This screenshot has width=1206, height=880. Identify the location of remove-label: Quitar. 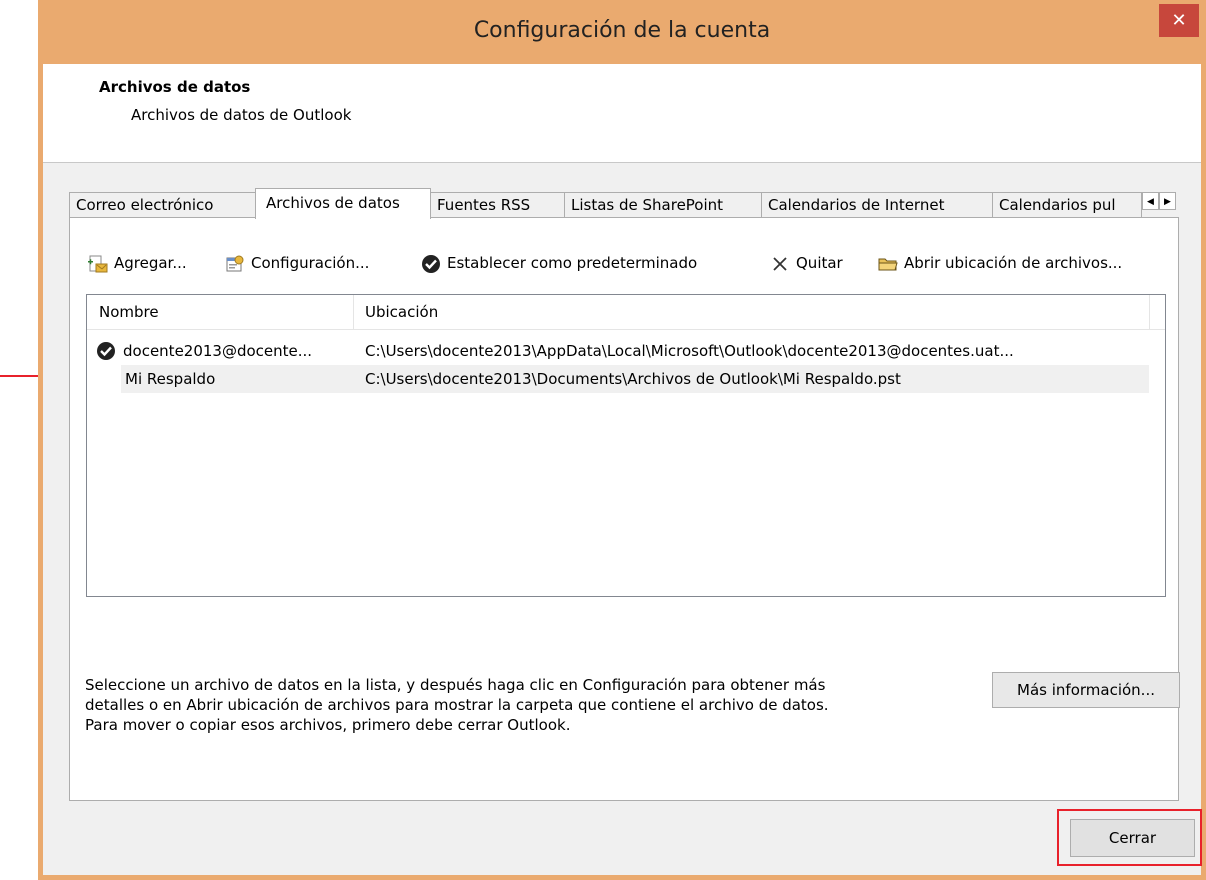
(819, 263).